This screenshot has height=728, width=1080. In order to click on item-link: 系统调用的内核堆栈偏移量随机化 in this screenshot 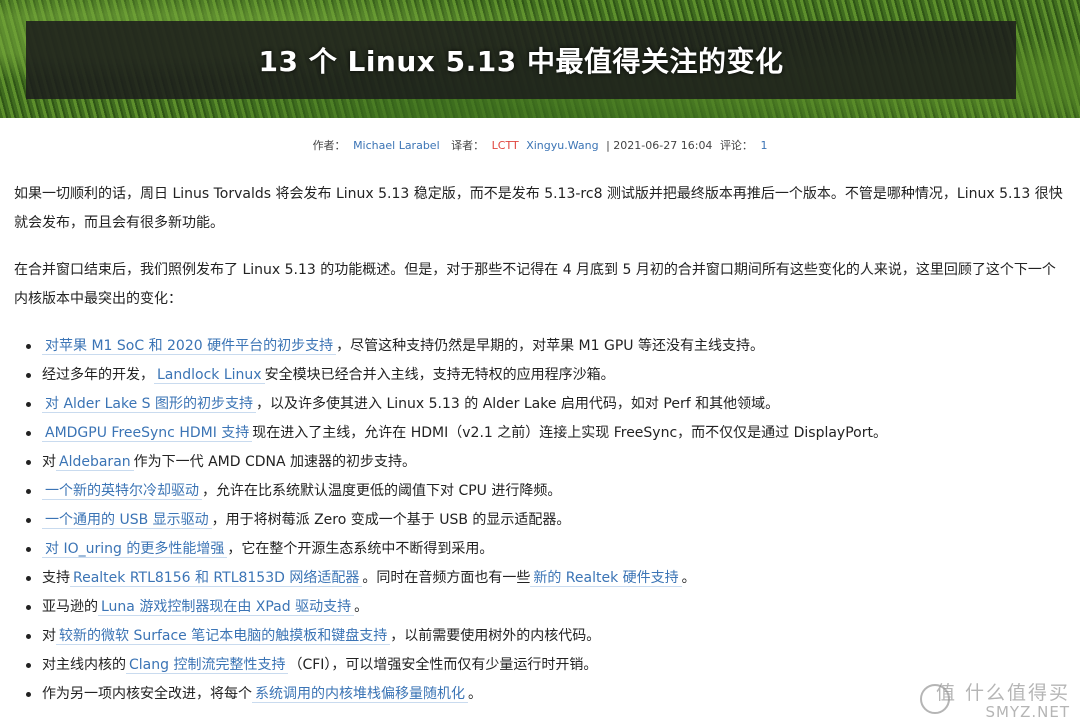, I will do `click(360, 694)`.